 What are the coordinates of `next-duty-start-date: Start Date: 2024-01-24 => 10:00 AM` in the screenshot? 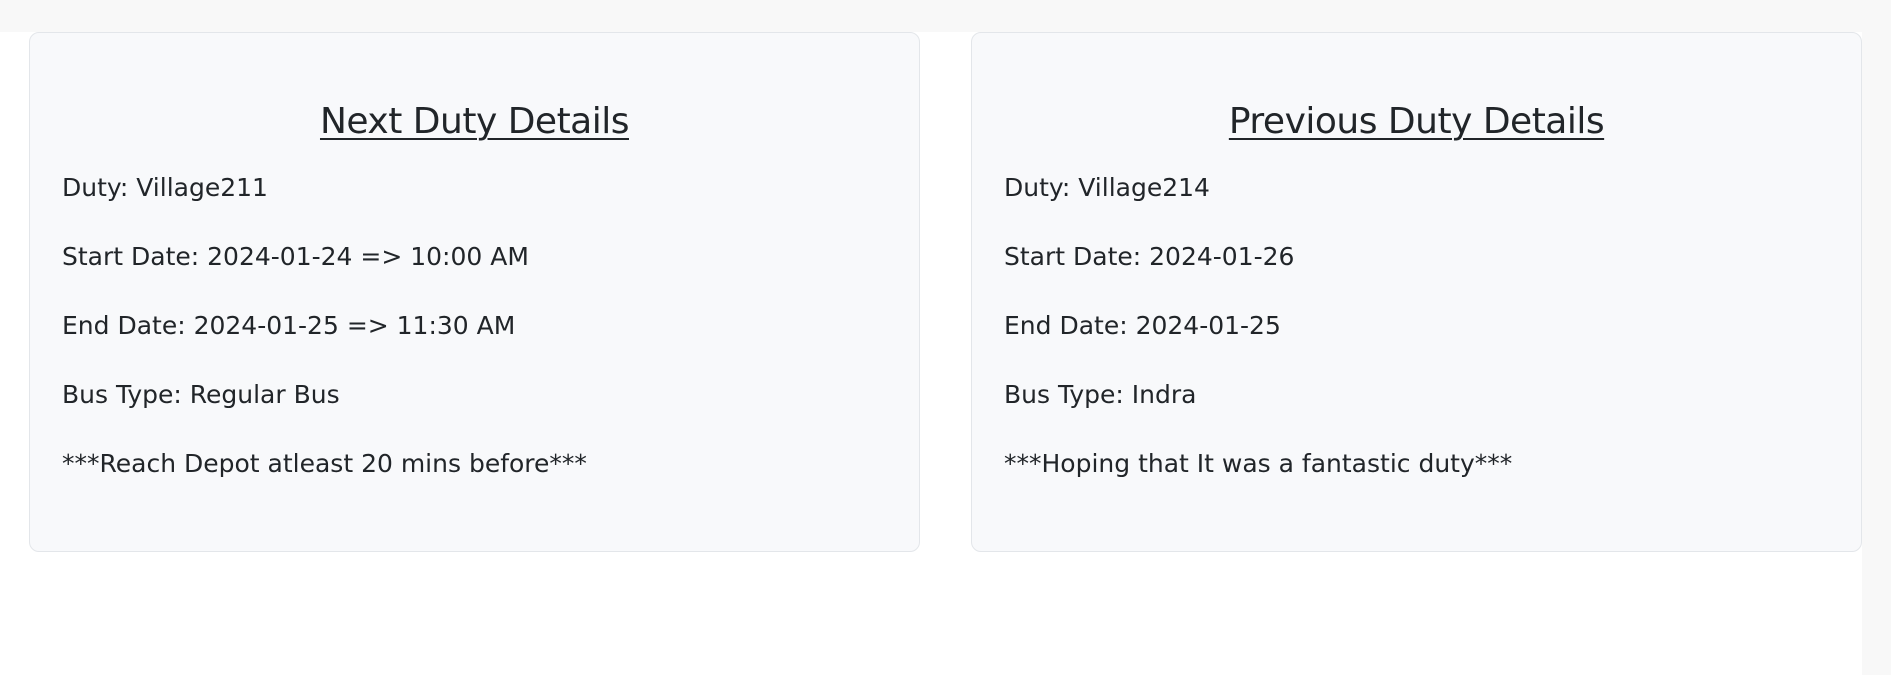 It's located at (295, 256).